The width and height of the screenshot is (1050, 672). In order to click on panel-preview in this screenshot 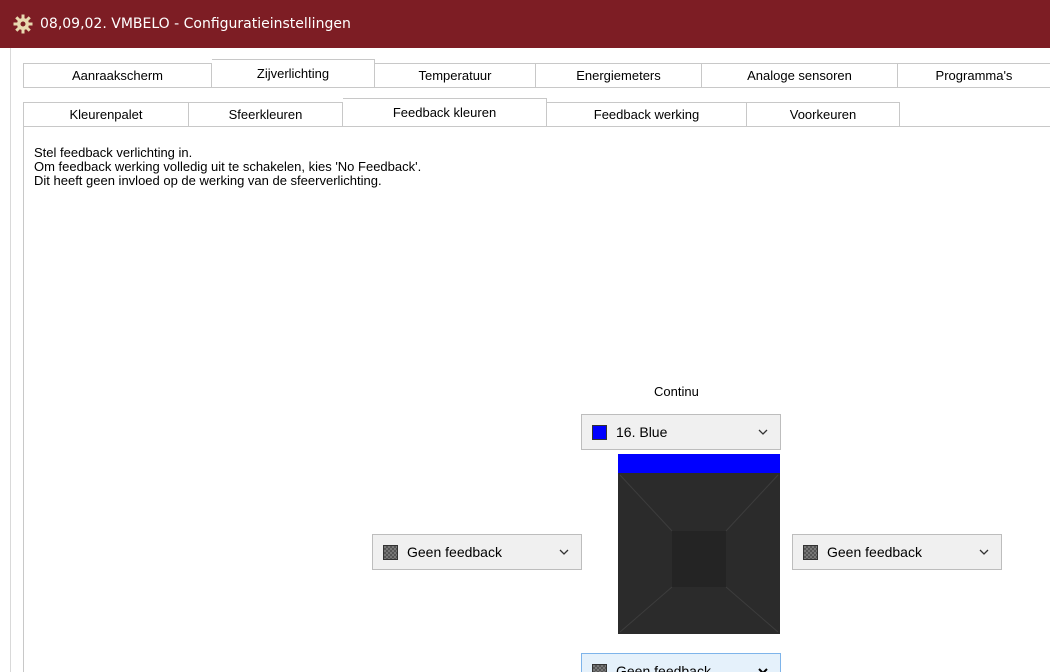, I will do `click(699, 544)`.